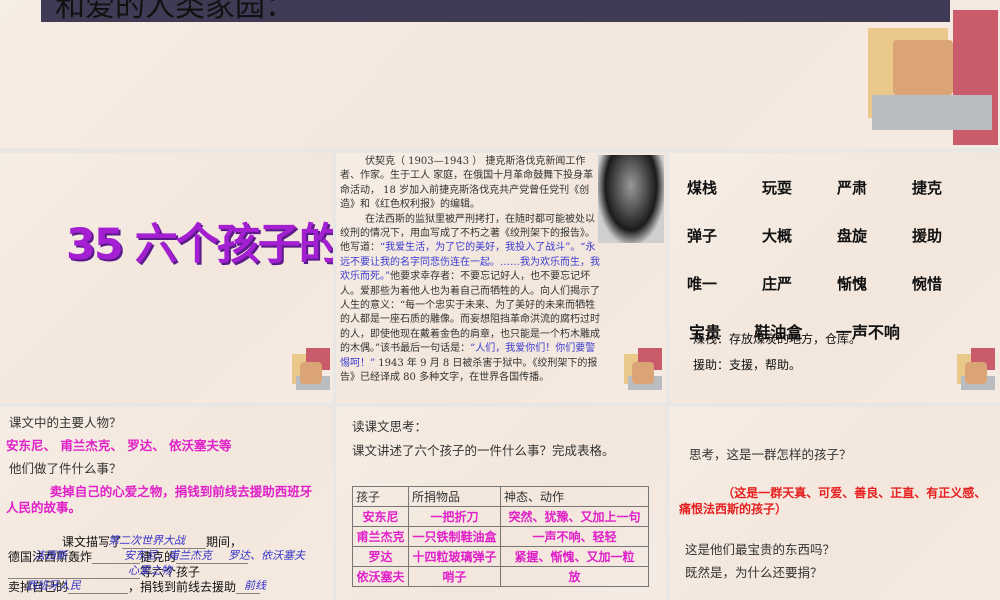 The width and height of the screenshot is (1000, 600). I want to click on author-photo, so click(631, 199).